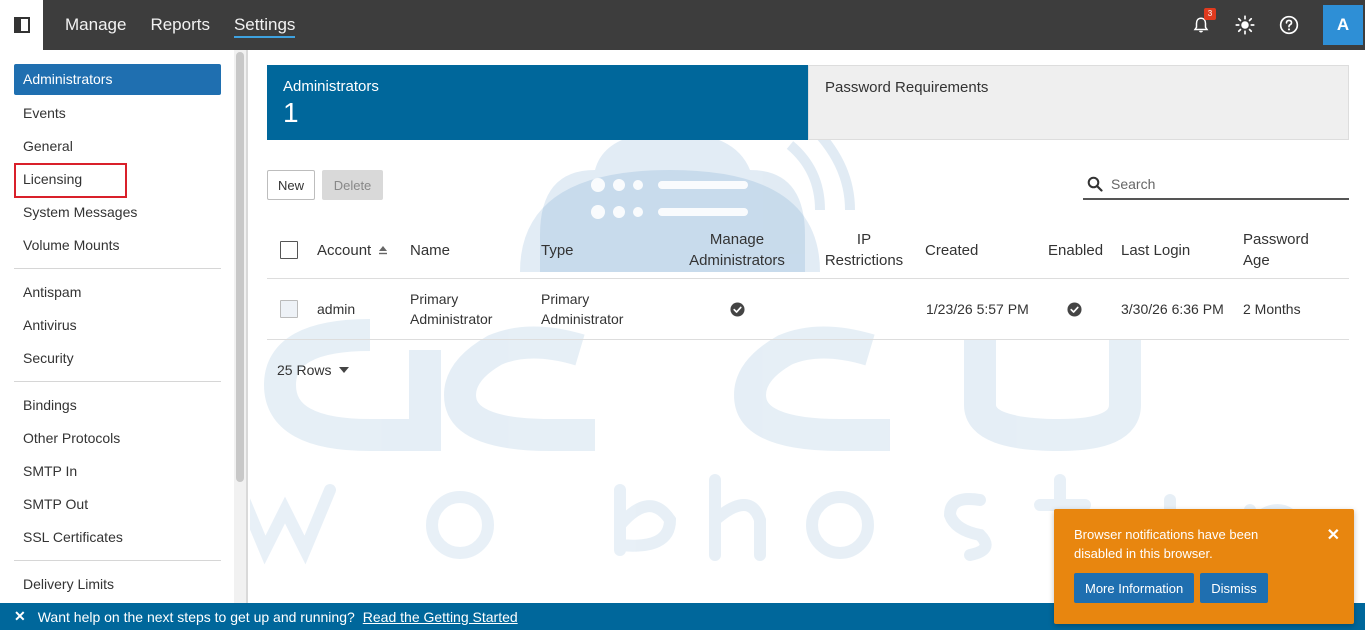 Image resolution: width=1365 pixels, height=630 pixels. What do you see at coordinates (117, 405) in the screenshot?
I see `sidebar-item-bindings: Bindings` at bounding box center [117, 405].